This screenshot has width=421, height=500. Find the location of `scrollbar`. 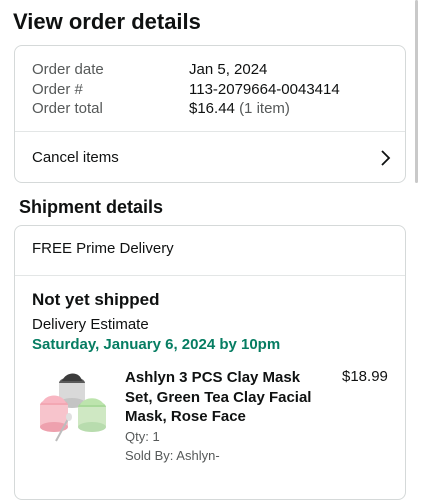

scrollbar is located at coordinates (416, 91).